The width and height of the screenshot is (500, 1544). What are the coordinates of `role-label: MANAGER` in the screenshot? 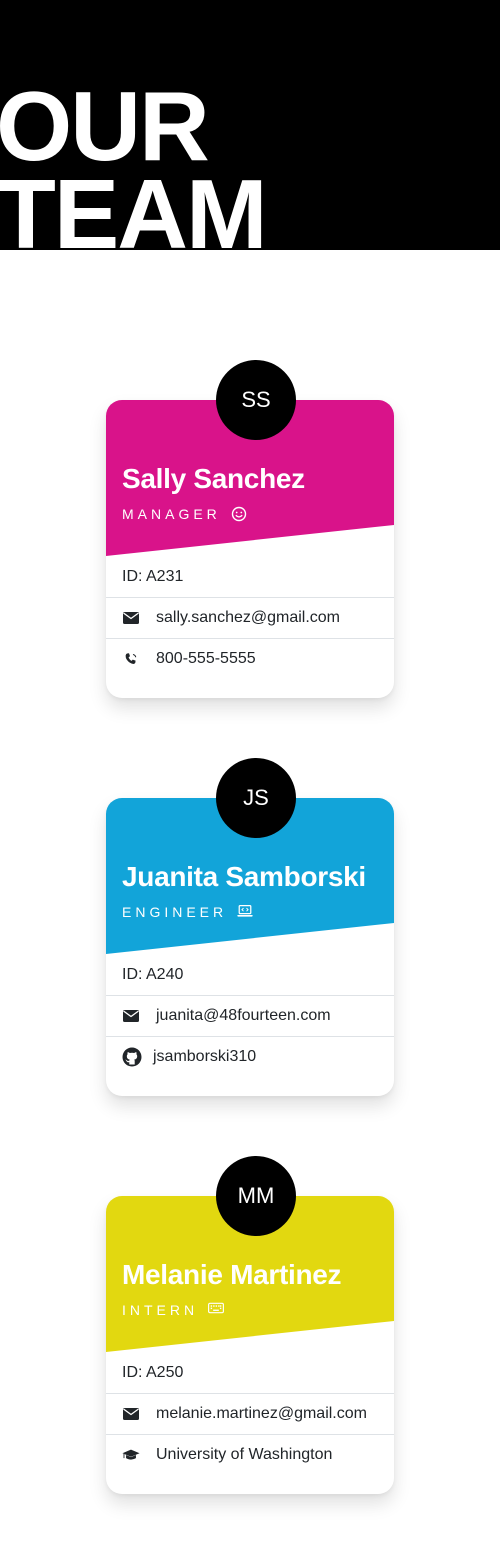 It's located at (171, 514).